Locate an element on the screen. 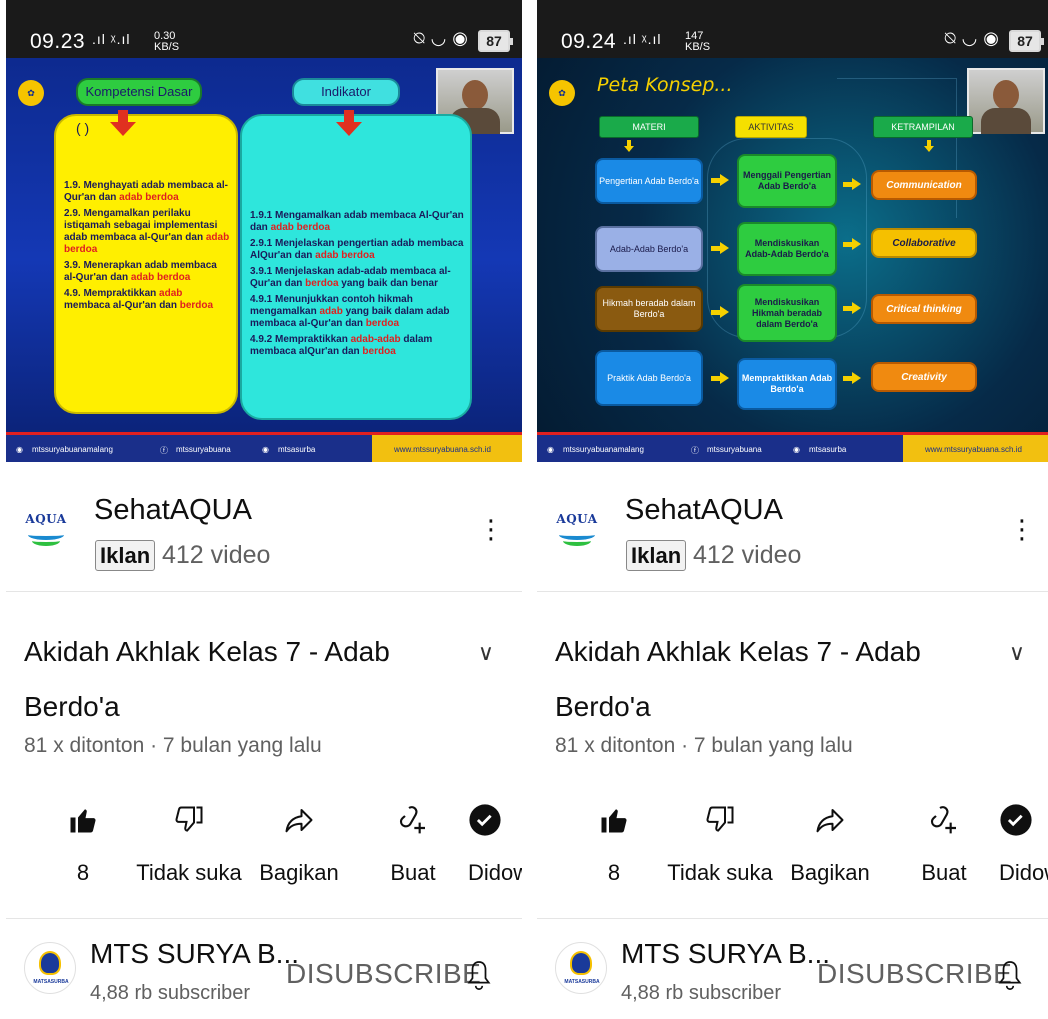  thumbs-down-icon is located at coordinates (720, 820).